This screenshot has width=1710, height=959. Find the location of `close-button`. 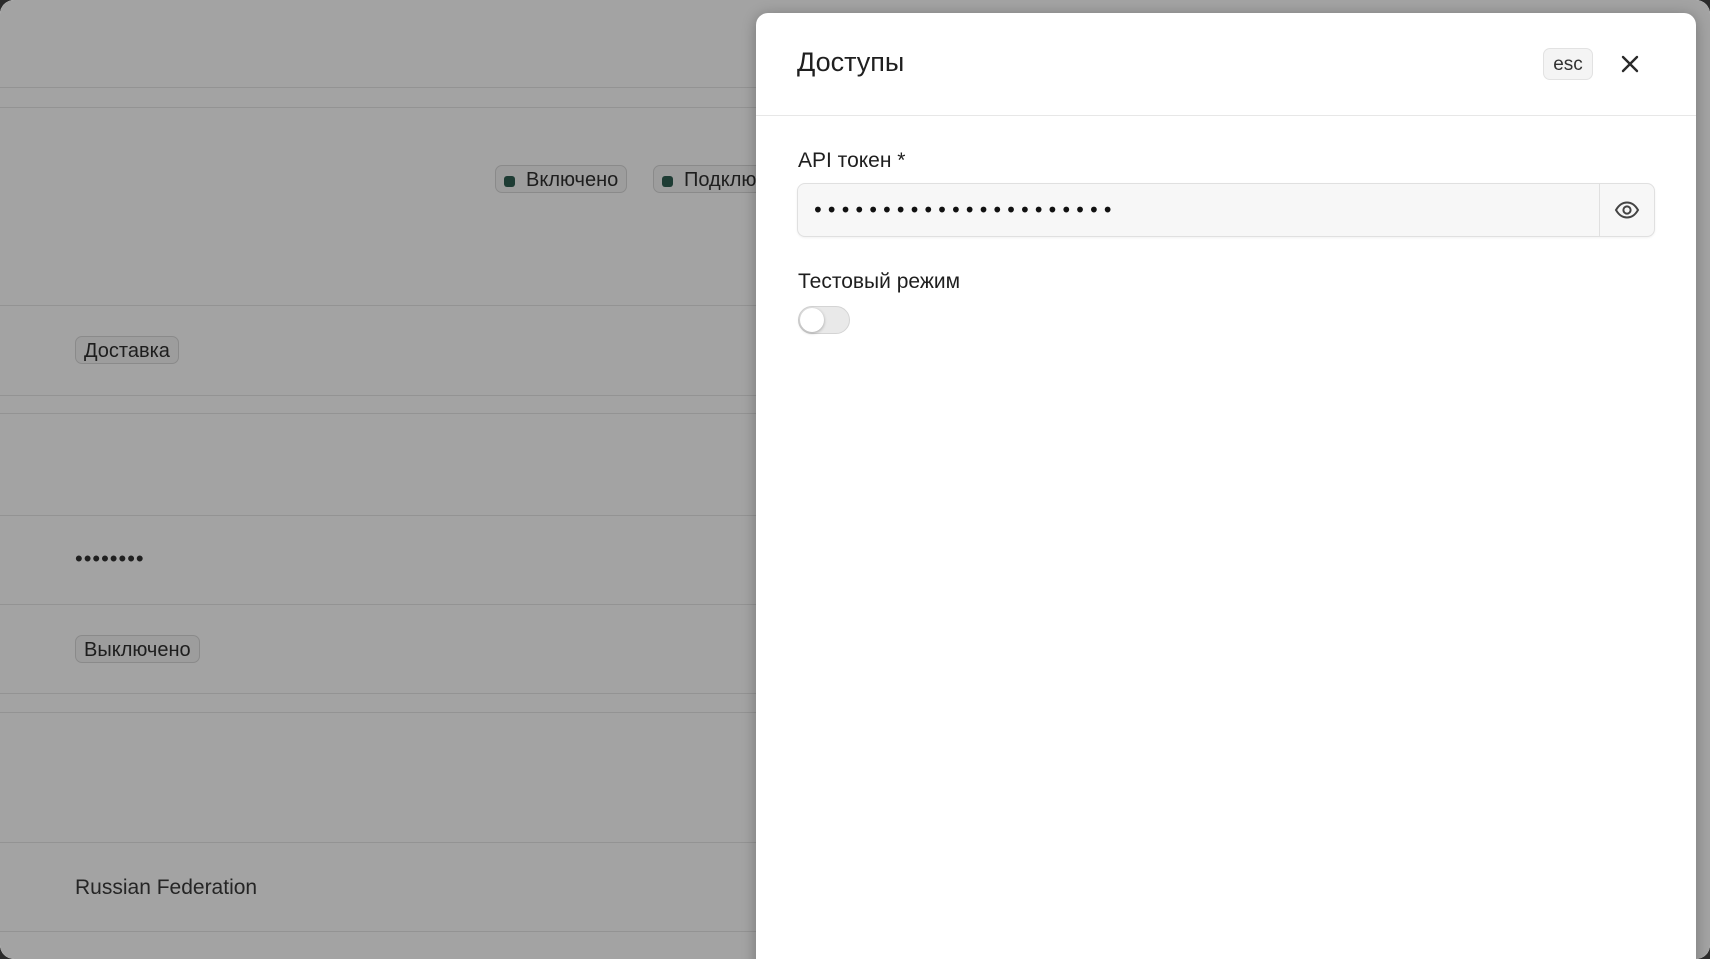

close-button is located at coordinates (1630, 64).